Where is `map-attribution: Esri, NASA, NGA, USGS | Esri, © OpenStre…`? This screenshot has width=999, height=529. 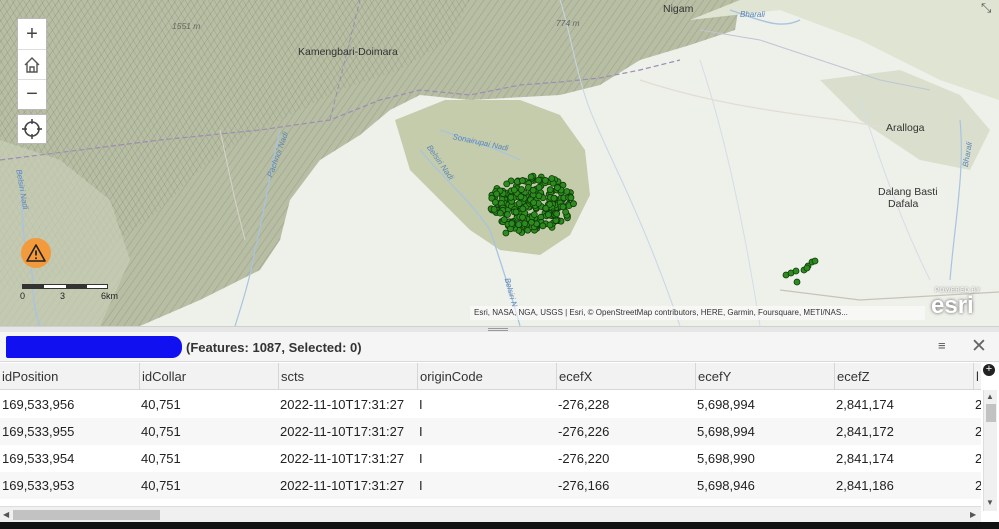
map-attribution: Esri, NASA, NGA, USGS | Esri, © OpenStre… is located at coordinates (697, 313).